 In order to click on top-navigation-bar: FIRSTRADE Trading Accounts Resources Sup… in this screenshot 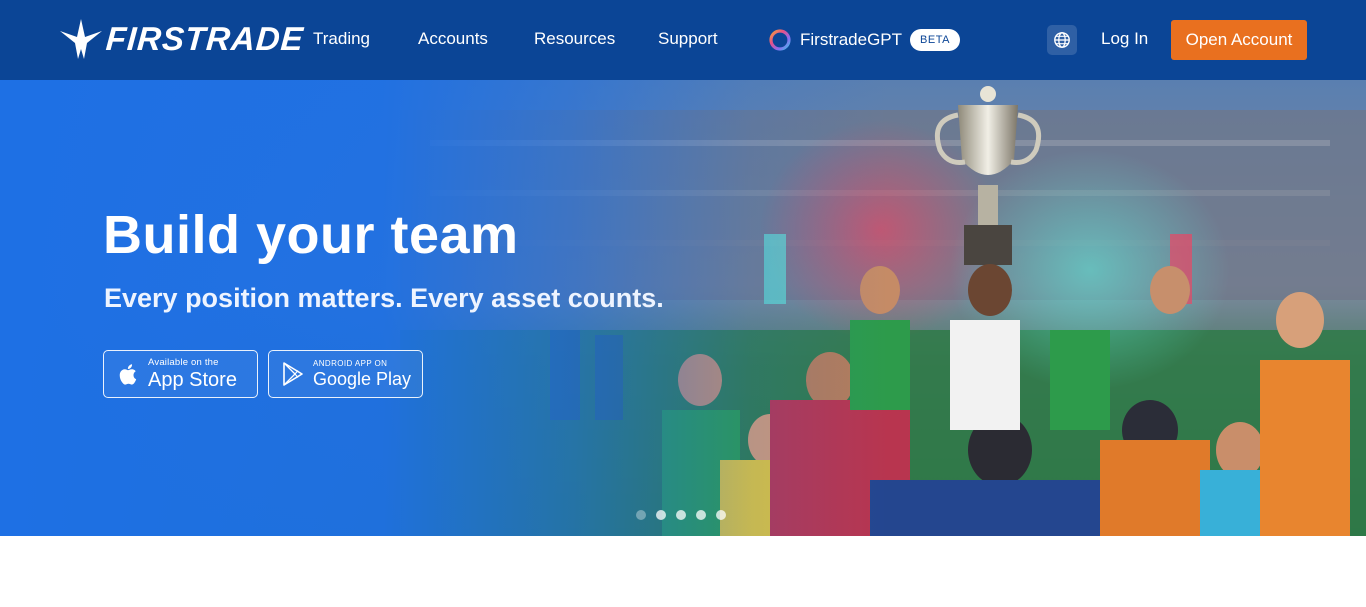, I will do `click(683, 40)`.